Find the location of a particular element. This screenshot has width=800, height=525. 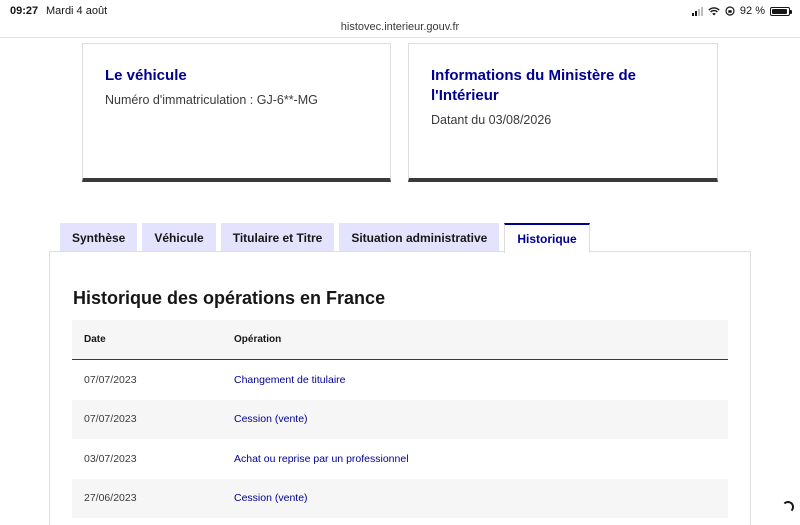

row-operation: Changement de titulaire is located at coordinates (481, 380).